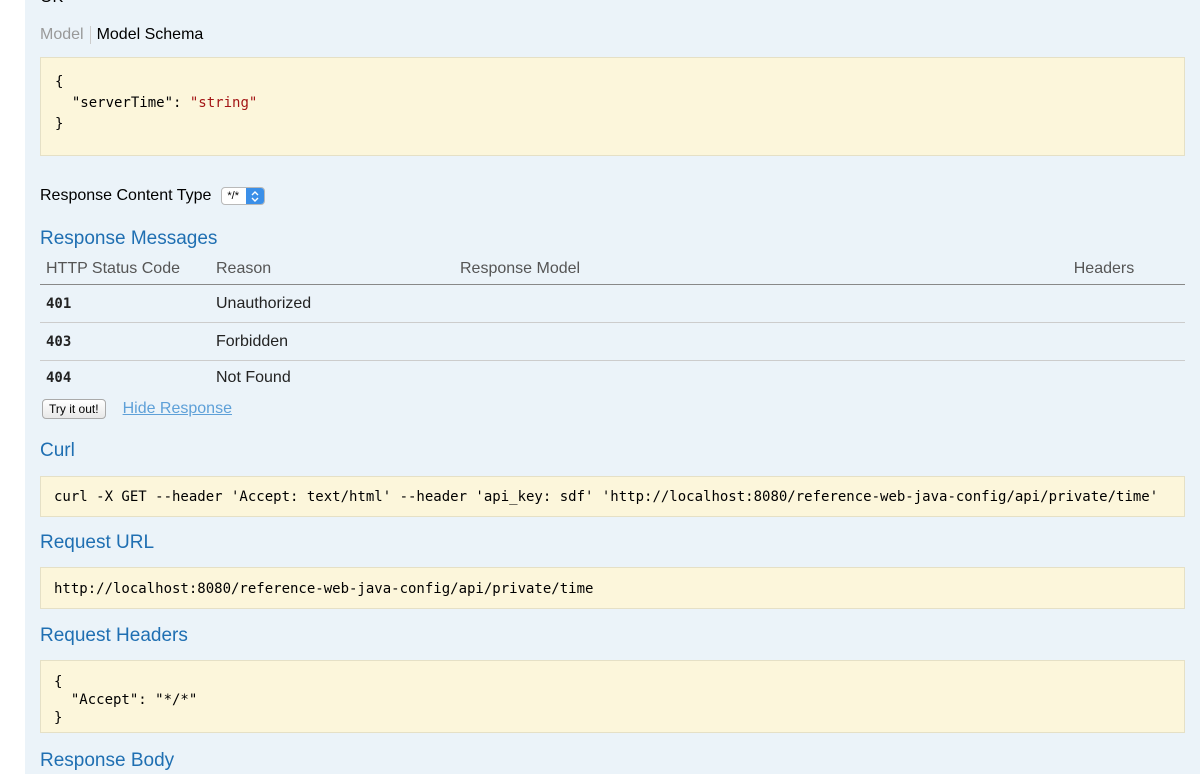  What do you see at coordinates (97, 542) in the screenshot?
I see `request-url-title: Request URL` at bounding box center [97, 542].